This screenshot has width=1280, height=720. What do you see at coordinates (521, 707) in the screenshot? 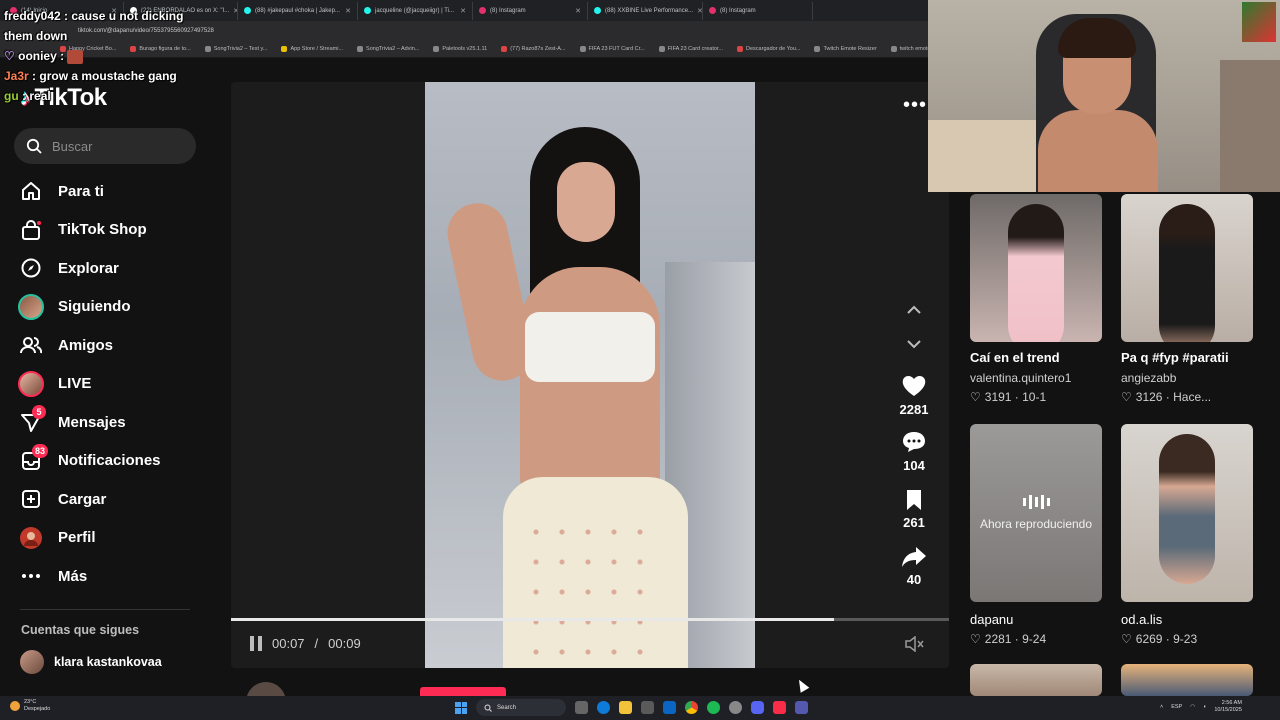
I see `taskbar-search: Search` at bounding box center [521, 707].